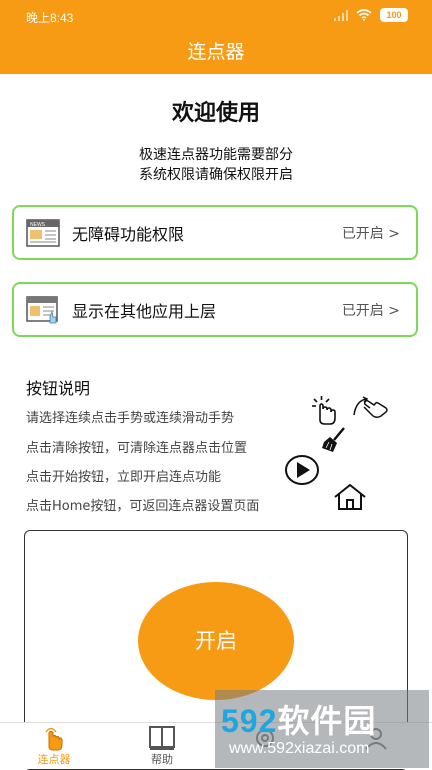 The height and width of the screenshot is (770, 432). What do you see at coordinates (216, 52) in the screenshot?
I see `app-bar-title: 连点器` at bounding box center [216, 52].